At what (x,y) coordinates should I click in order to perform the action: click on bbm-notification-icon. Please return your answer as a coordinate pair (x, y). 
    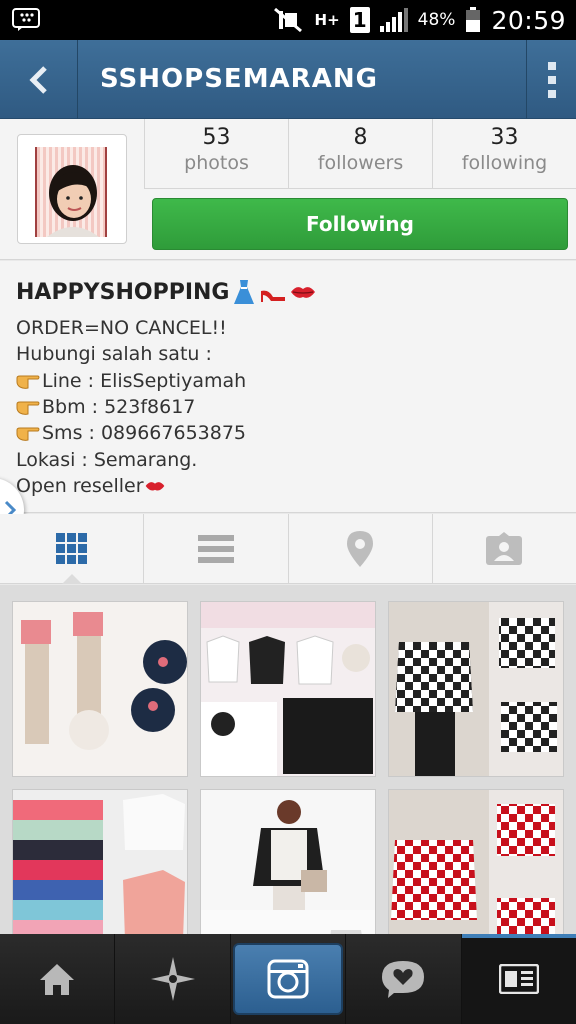
    Looking at the image, I should click on (26, 19).